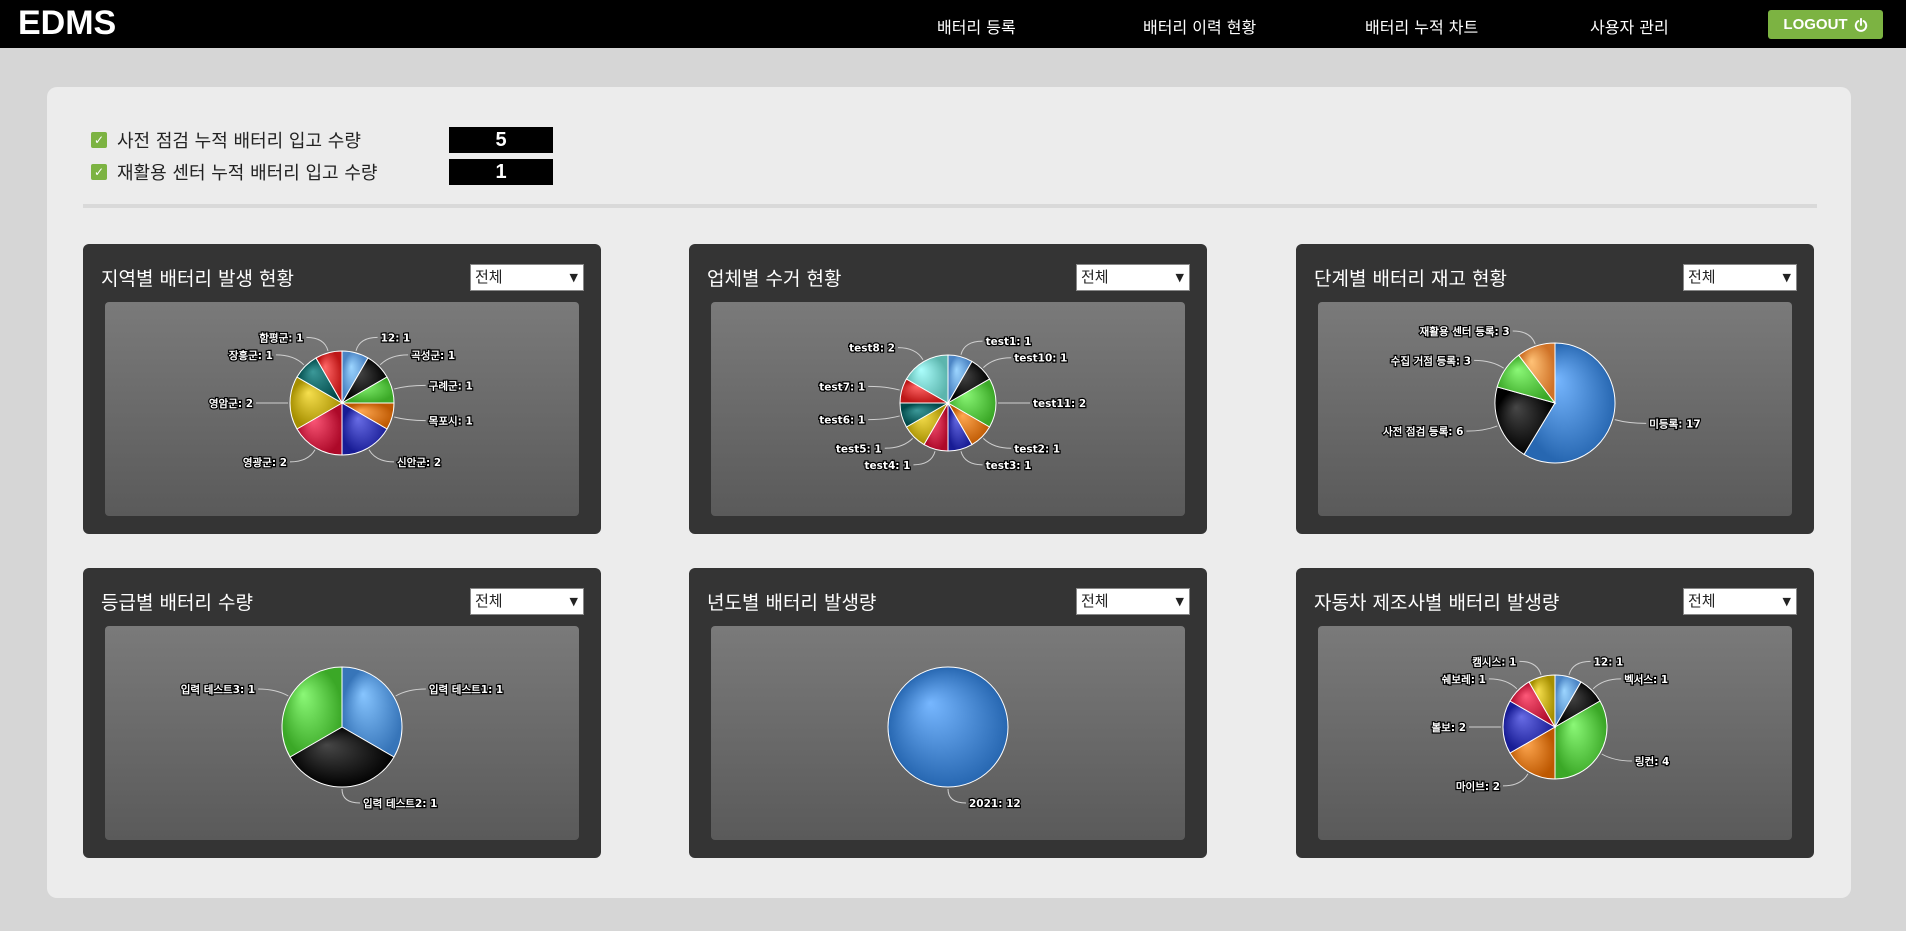 This screenshot has height=931, width=1906. I want to click on chart-svg: 2021: 12, so click(954, 738).